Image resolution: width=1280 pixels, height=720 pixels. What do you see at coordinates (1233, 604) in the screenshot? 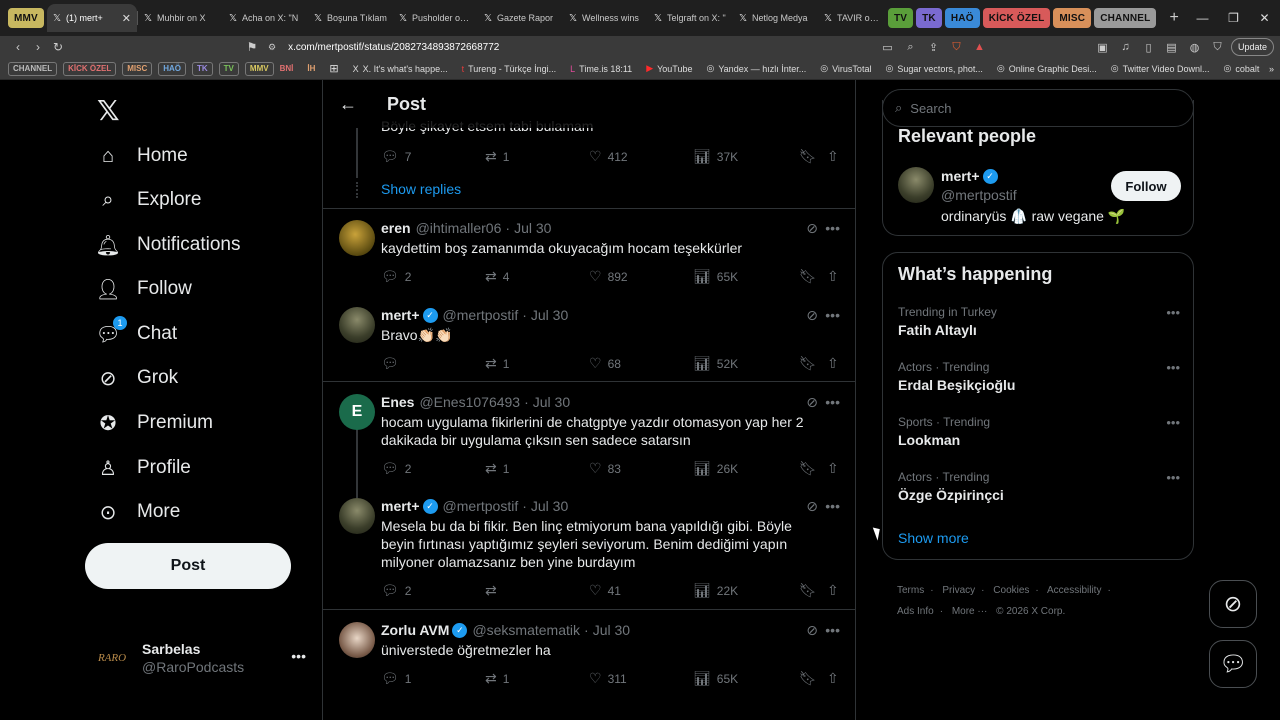
I see `grok-float-button: ⊘` at bounding box center [1233, 604].